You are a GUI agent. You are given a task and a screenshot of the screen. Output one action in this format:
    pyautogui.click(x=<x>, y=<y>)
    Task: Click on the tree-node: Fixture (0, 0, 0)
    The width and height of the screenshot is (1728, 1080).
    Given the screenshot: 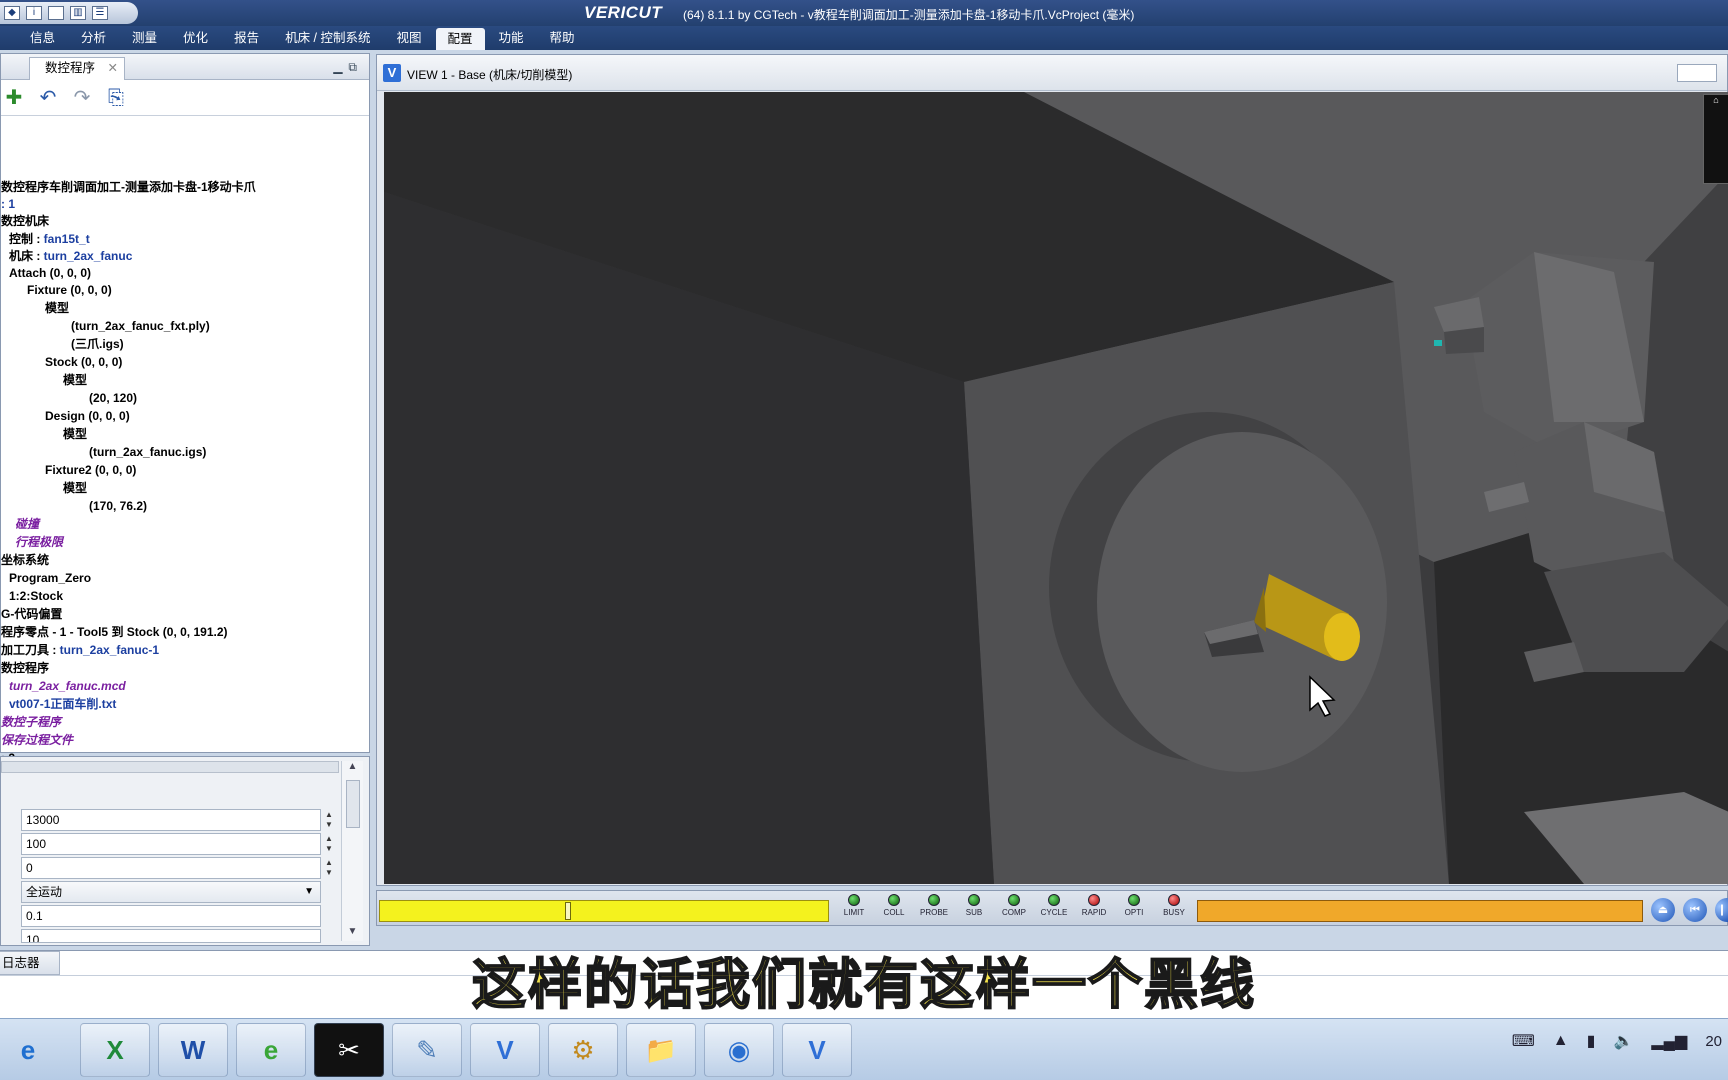 What is the action you would take?
    pyautogui.click(x=69, y=290)
    